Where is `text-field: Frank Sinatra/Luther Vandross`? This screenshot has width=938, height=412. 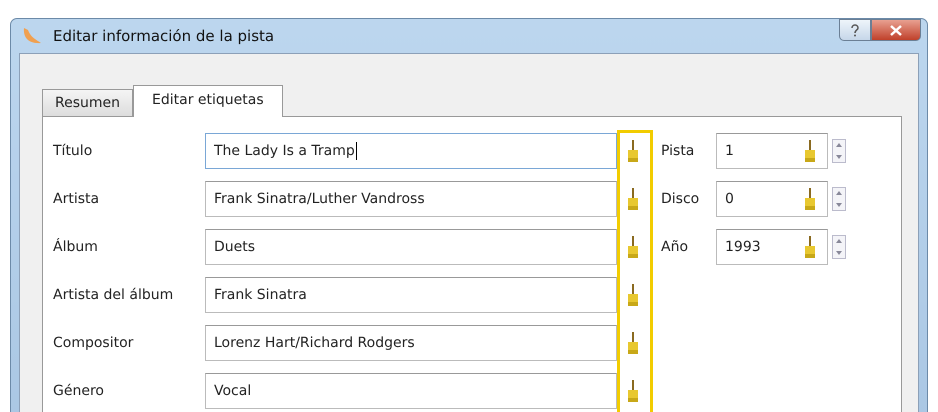
text-field: Frank Sinatra/Luther Vandross is located at coordinates (411, 199).